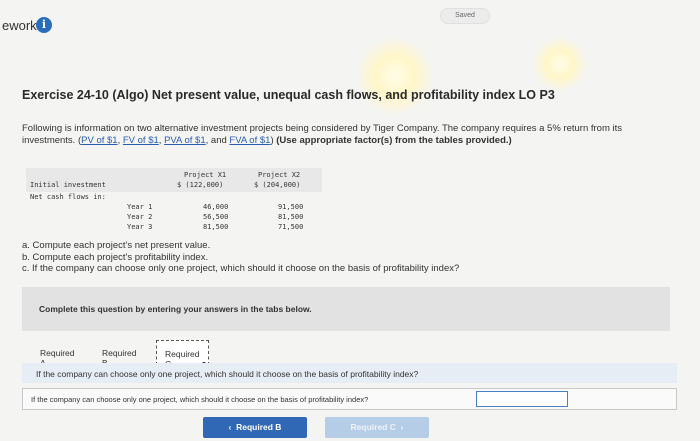 This screenshot has width=700, height=441. Describe the element at coordinates (259, 427) in the screenshot. I see `prev-button-label: Required B` at that location.